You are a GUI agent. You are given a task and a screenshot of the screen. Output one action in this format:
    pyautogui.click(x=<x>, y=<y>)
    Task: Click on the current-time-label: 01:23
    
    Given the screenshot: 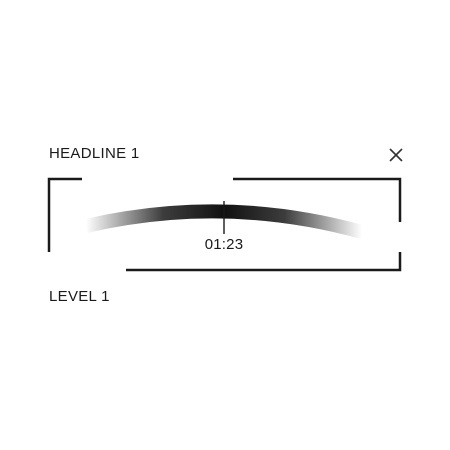 What is the action you would take?
    pyautogui.click(x=224, y=244)
    